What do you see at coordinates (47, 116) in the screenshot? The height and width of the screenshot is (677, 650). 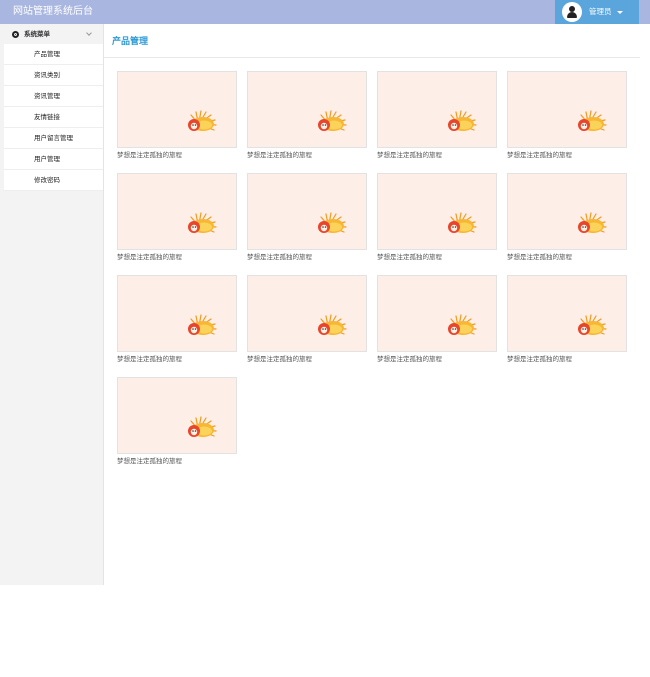 I see `sidebar-item-label: 友情链接` at bounding box center [47, 116].